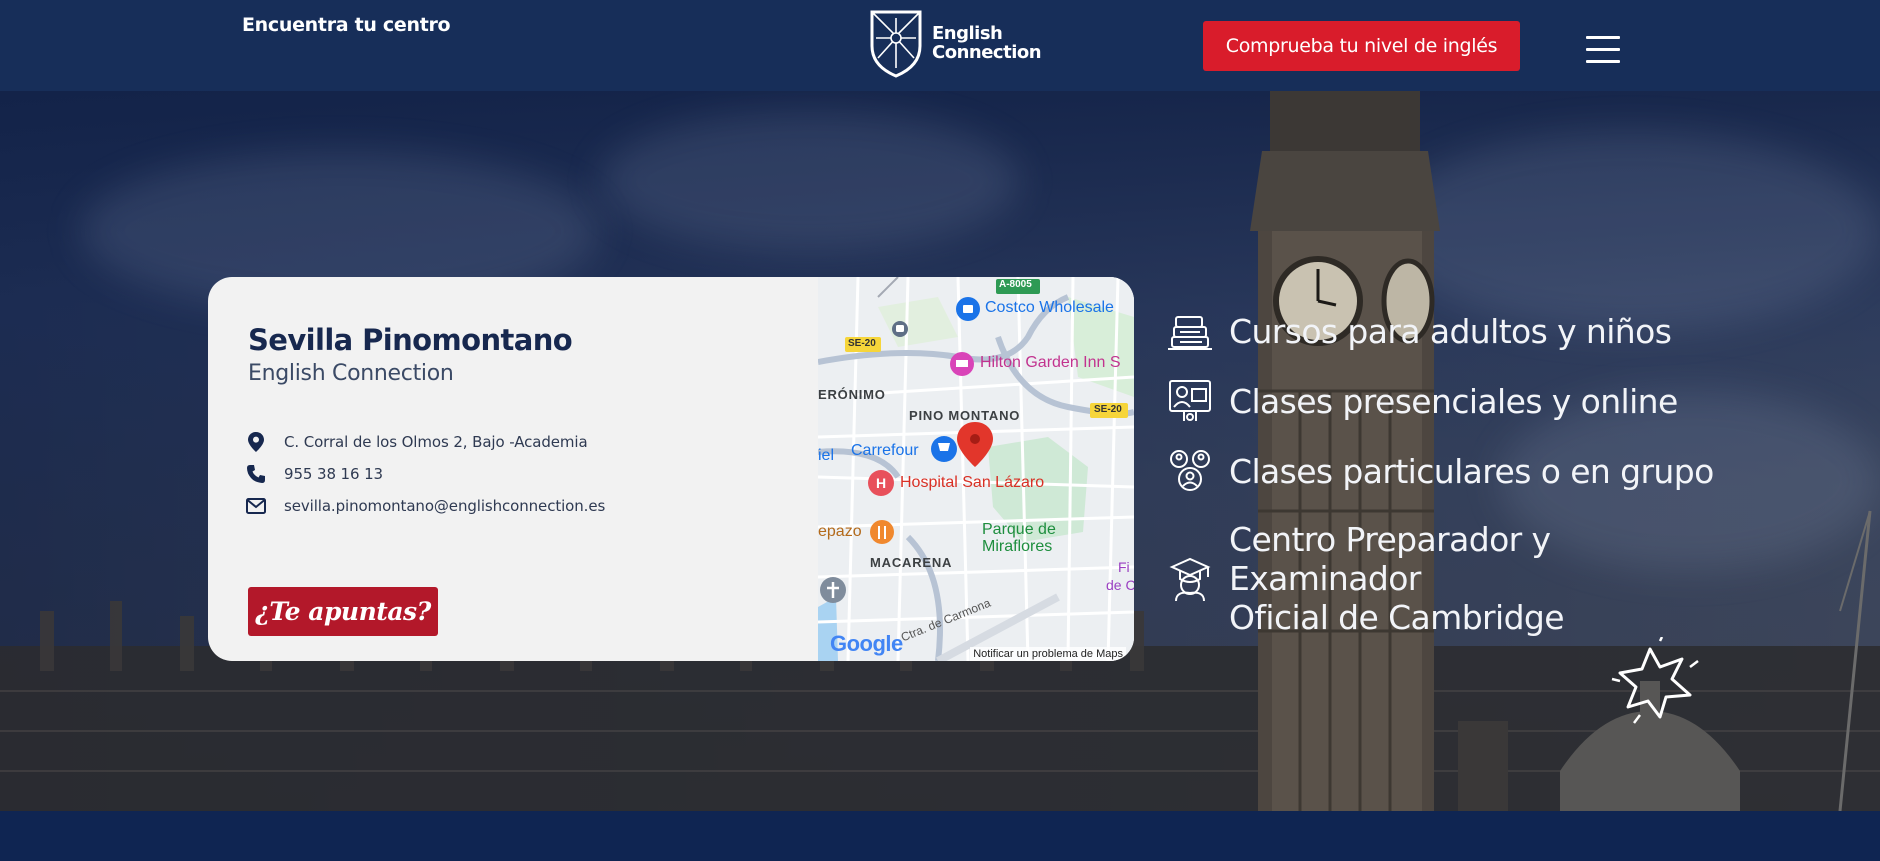 This screenshot has width=1880, height=861. What do you see at coordinates (1108, 409) in the screenshot?
I see `road-se20-right-label: SE-20` at bounding box center [1108, 409].